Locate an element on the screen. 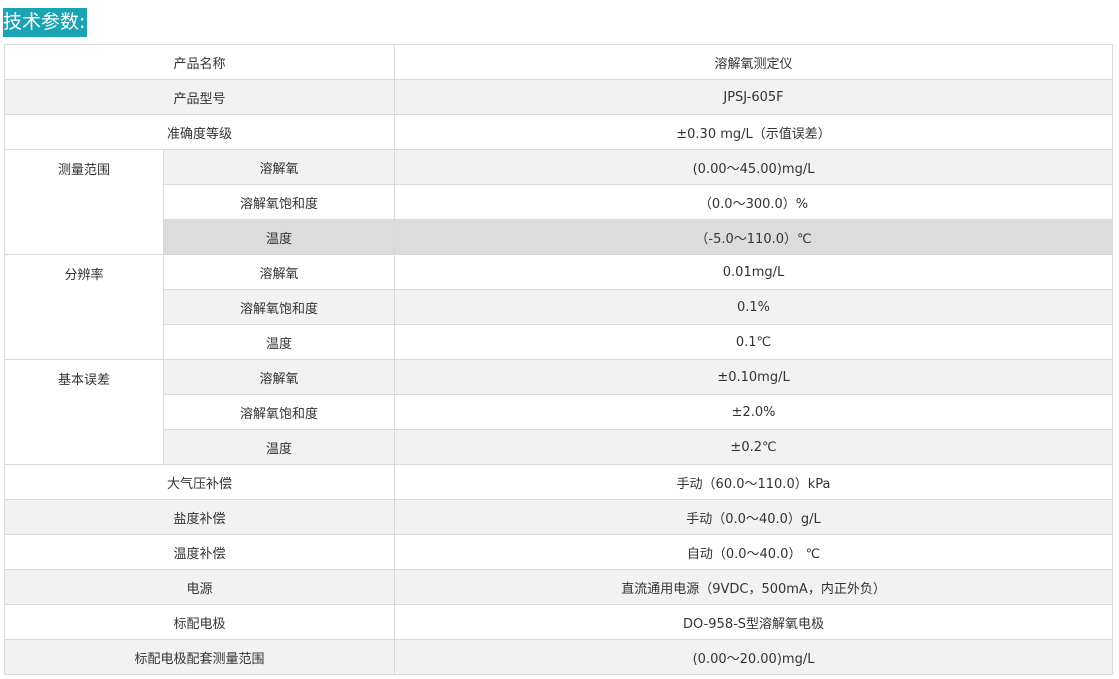  table-row: 标配电极 DO-958-S型溶解氧电极 is located at coordinates (558, 622).